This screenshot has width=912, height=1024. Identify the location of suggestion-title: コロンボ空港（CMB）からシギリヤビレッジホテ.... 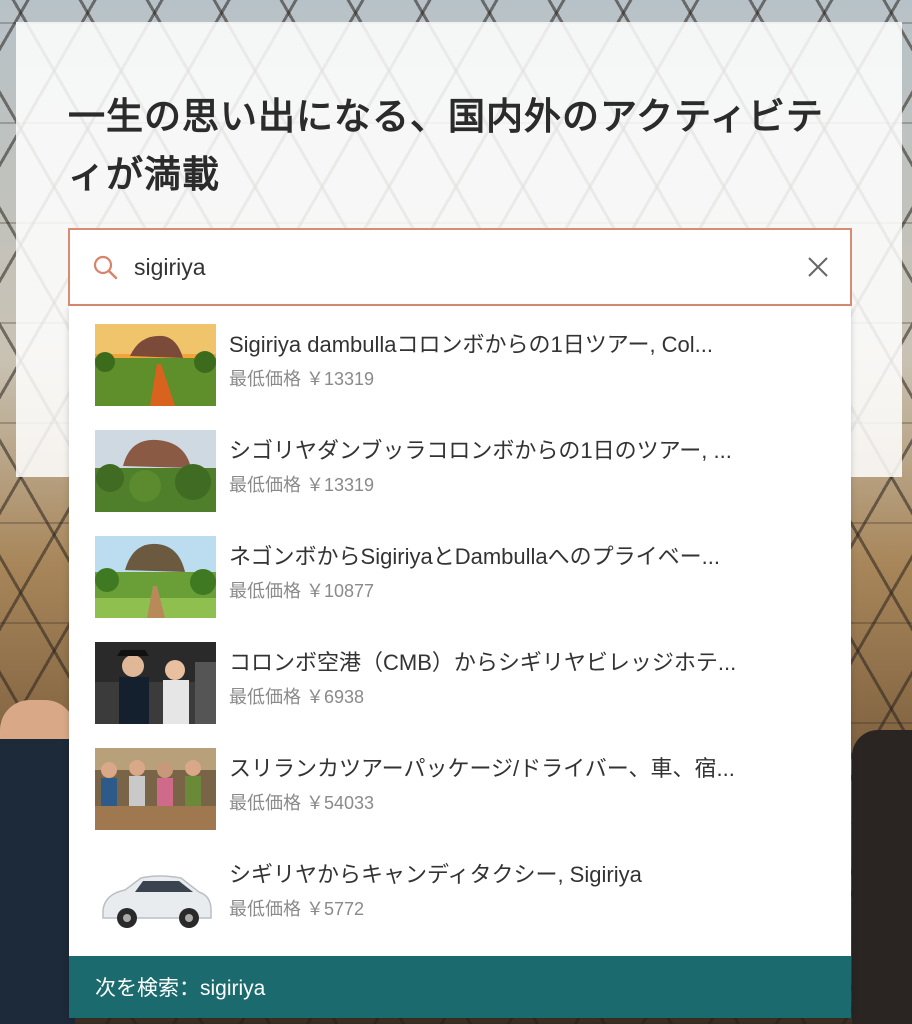
(483, 662).